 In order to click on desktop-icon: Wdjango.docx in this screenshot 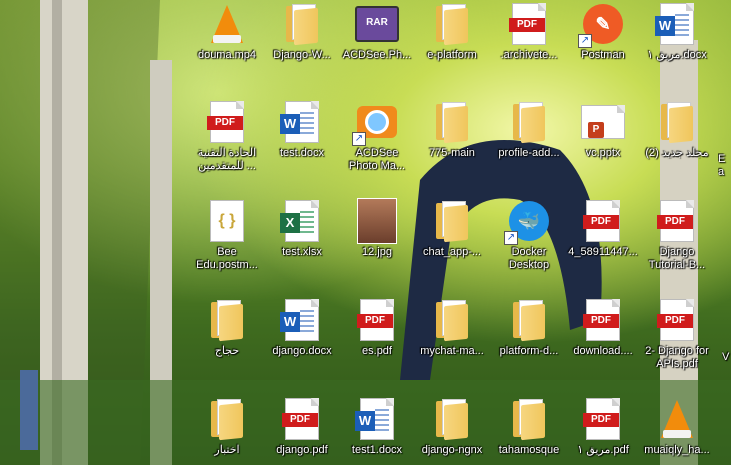, I will do `click(302, 328)`.